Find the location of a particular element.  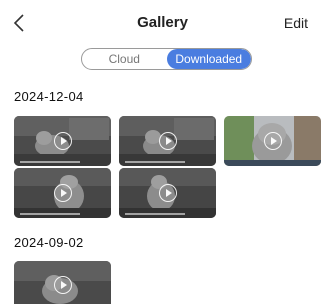

source-toggle: Cloud Downloaded is located at coordinates (166, 59).